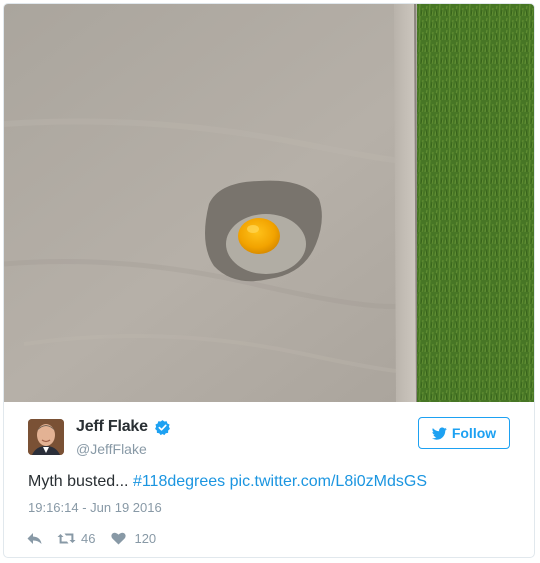  I want to click on retweet-icon, so click(66, 538).